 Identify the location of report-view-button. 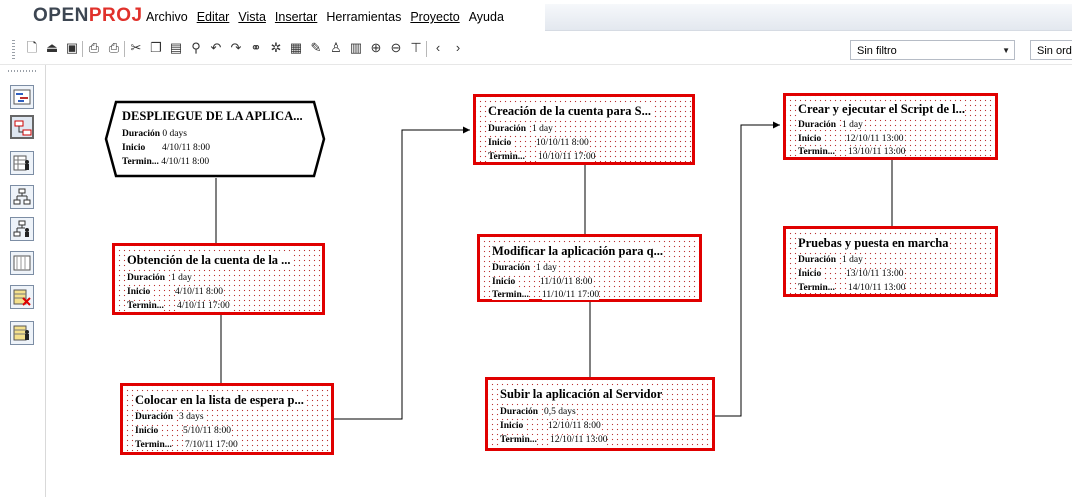
(22, 263).